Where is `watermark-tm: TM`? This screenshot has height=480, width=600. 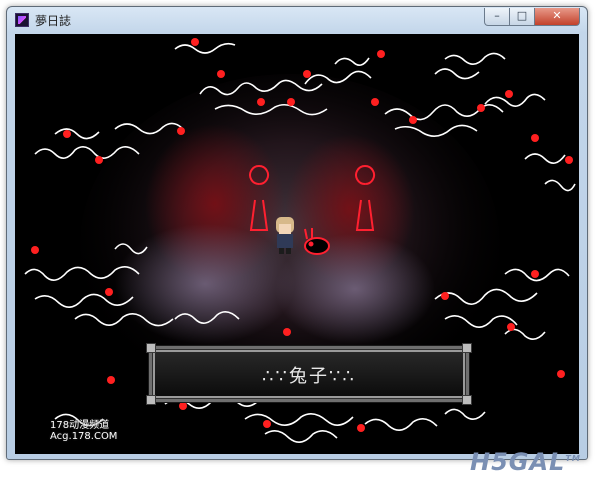 watermark-tm: TM is located at coordinates (573, 458).